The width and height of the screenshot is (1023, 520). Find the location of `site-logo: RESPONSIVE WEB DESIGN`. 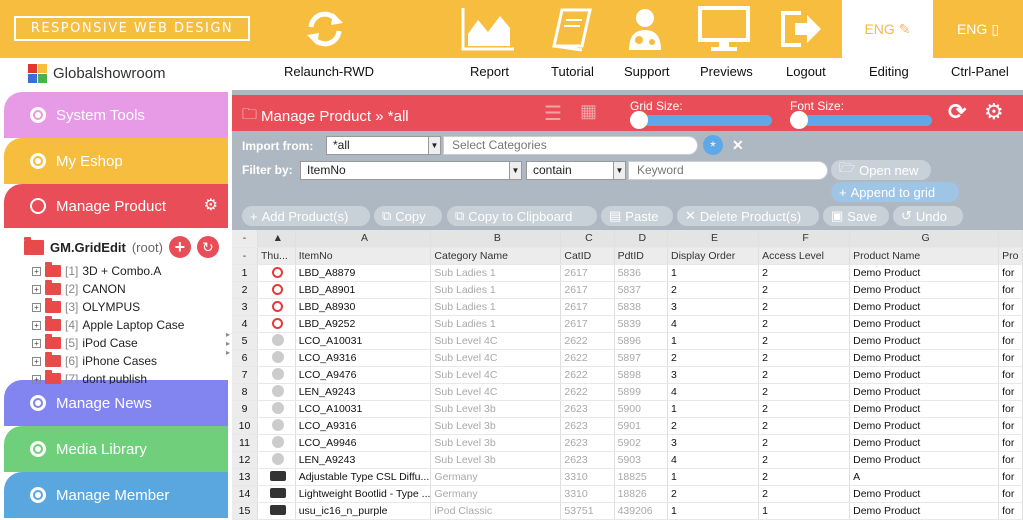

site-logo: RESPONSIVE WEB DESIGN is located at coordinates (132, 28).